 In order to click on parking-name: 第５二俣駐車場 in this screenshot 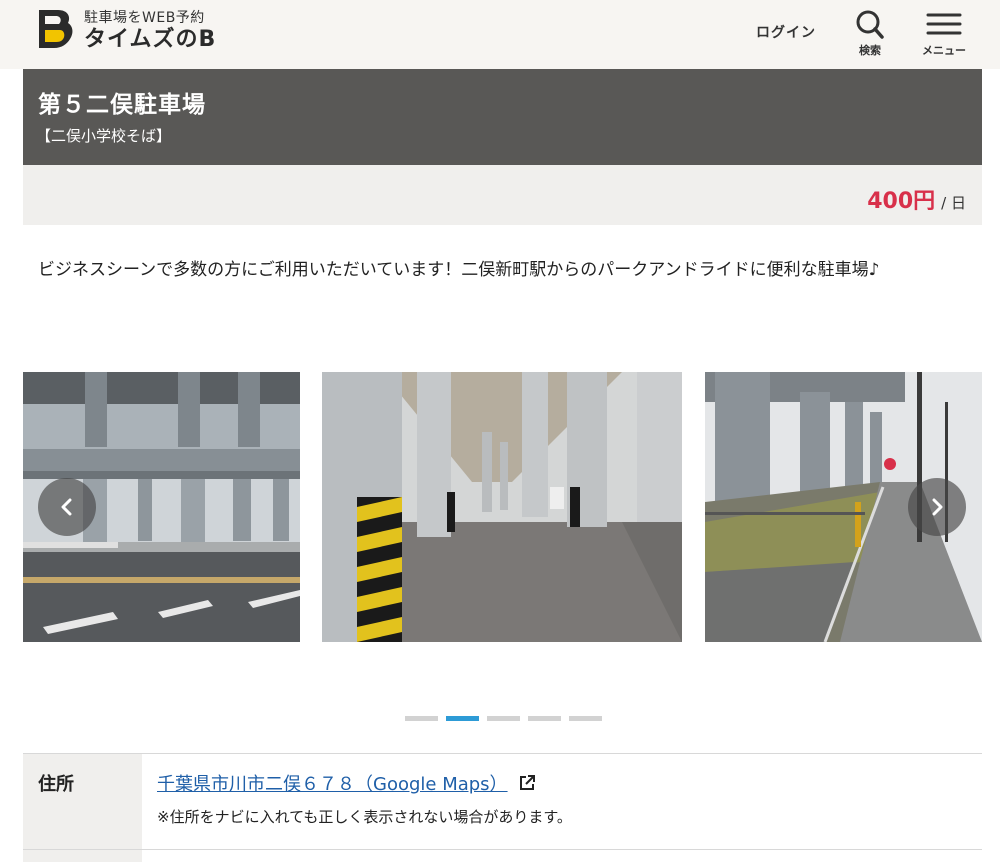, I will do `click(122, 105)`.